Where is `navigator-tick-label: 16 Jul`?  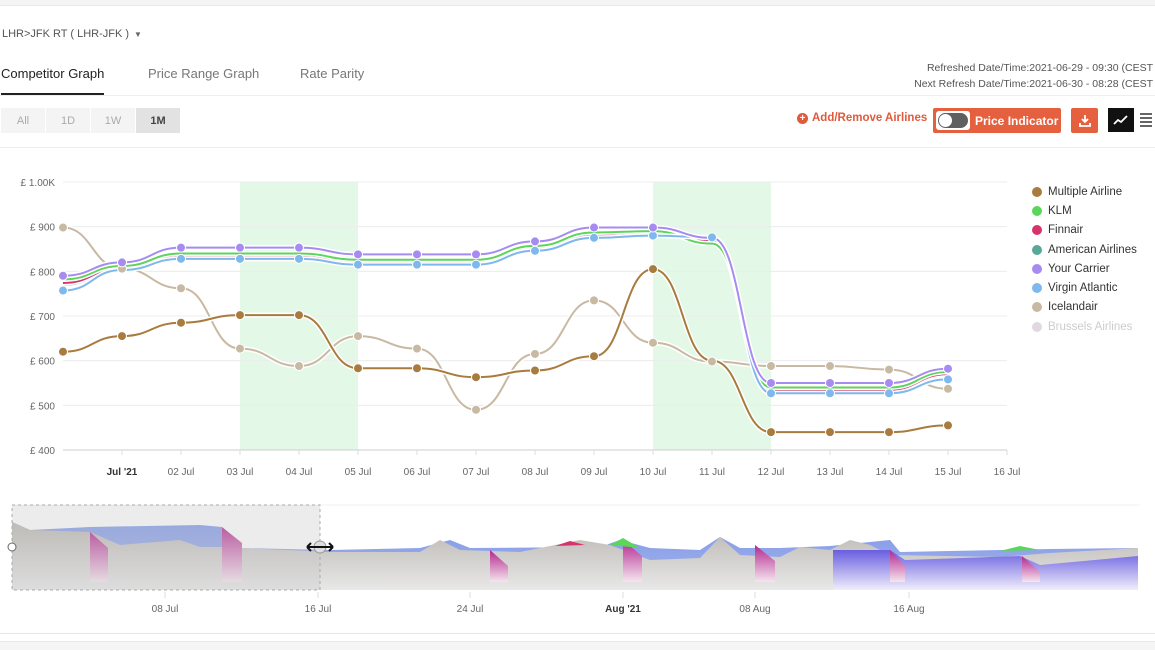 navigator-tick-label: 16 Jul is located at coordinates (318, 609).